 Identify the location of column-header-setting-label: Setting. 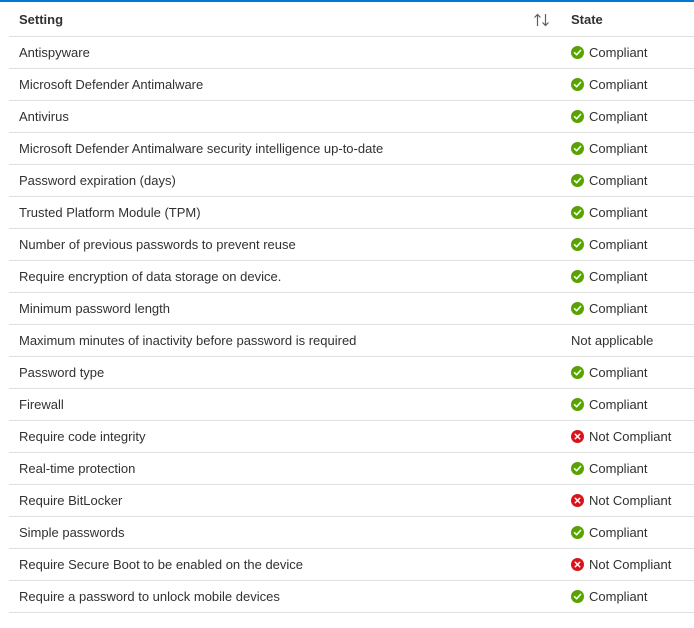
(41, 19).